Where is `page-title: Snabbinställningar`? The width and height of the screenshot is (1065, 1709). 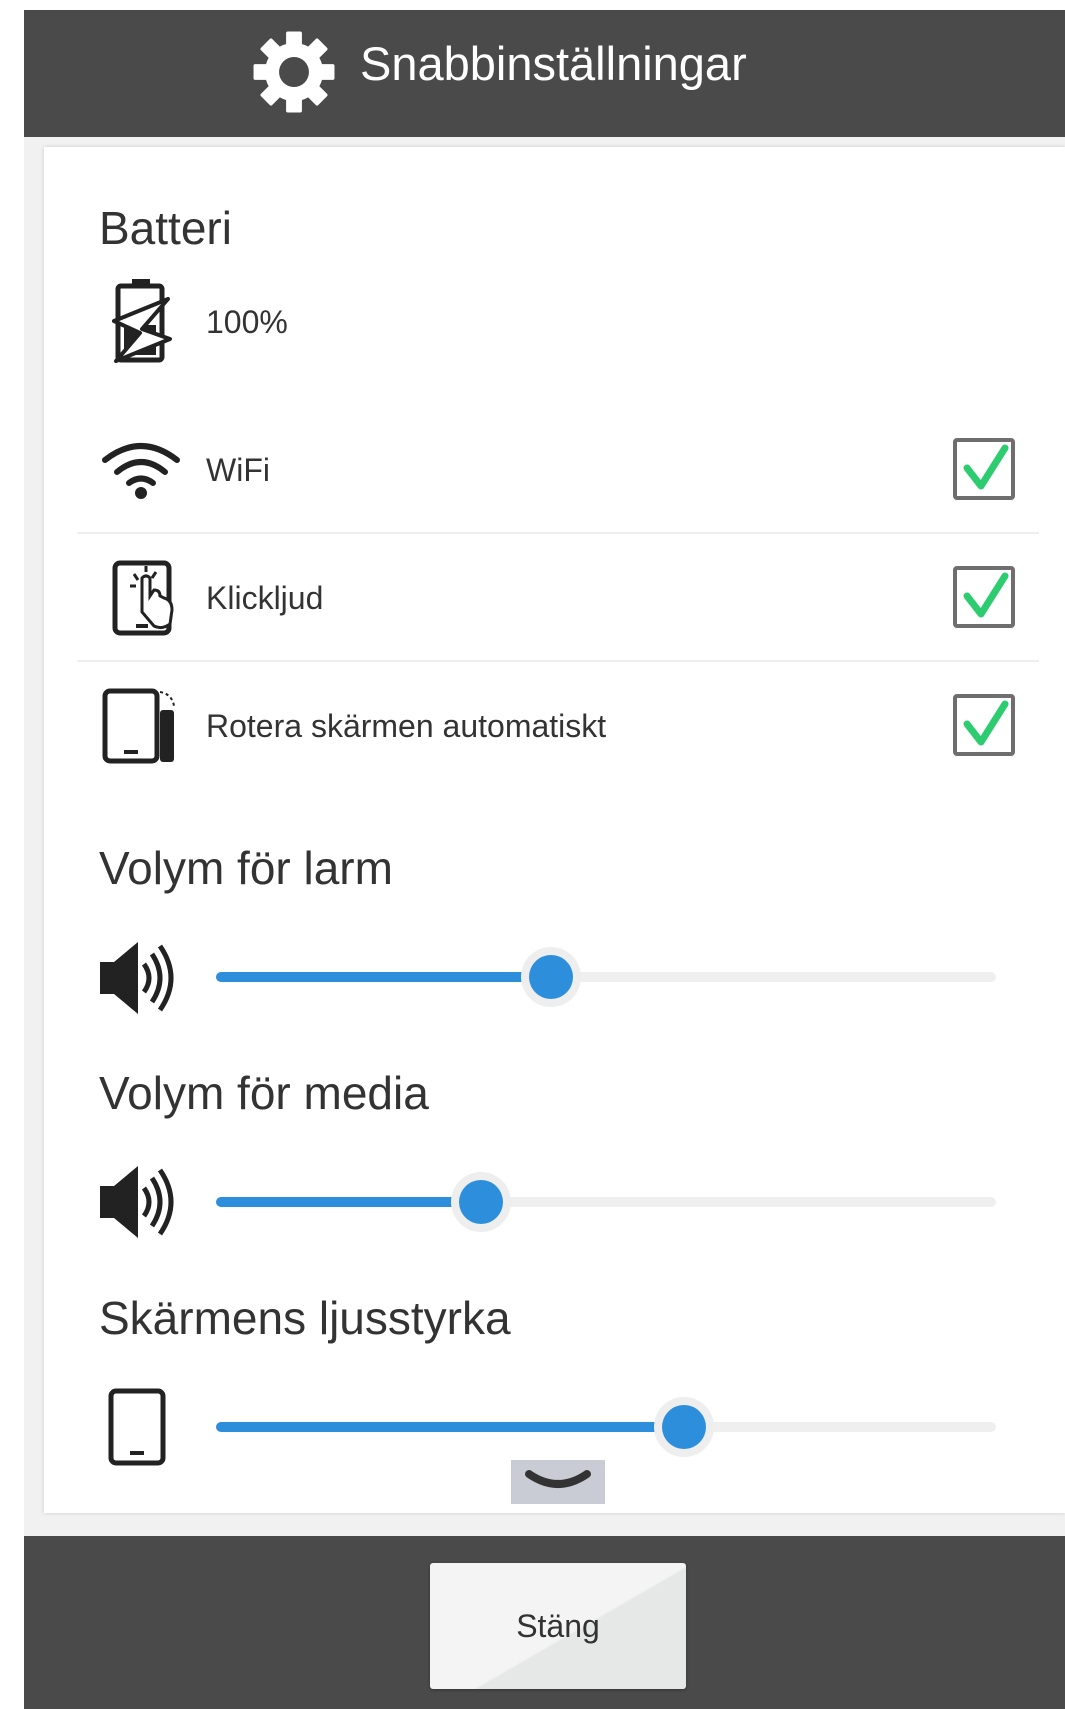
page-title: Snabbinställningar is located at coordinates (553, 63).